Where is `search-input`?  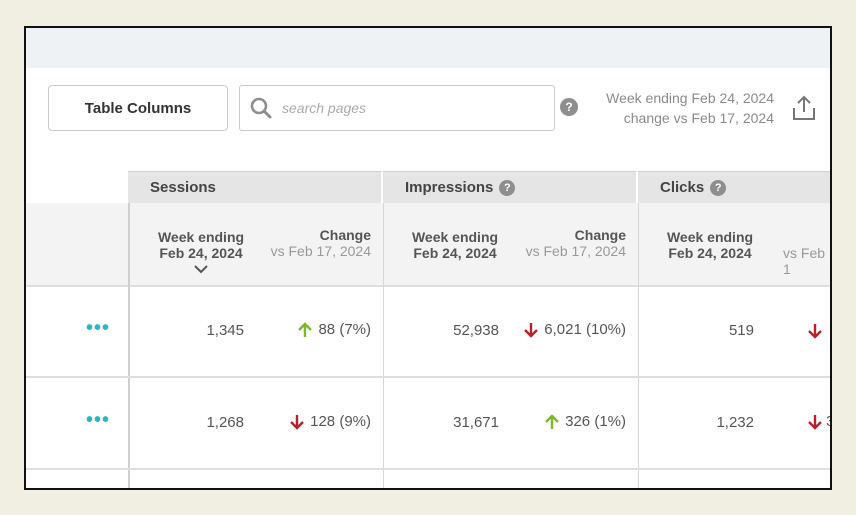
search-input is located at coordinates (412, 108).